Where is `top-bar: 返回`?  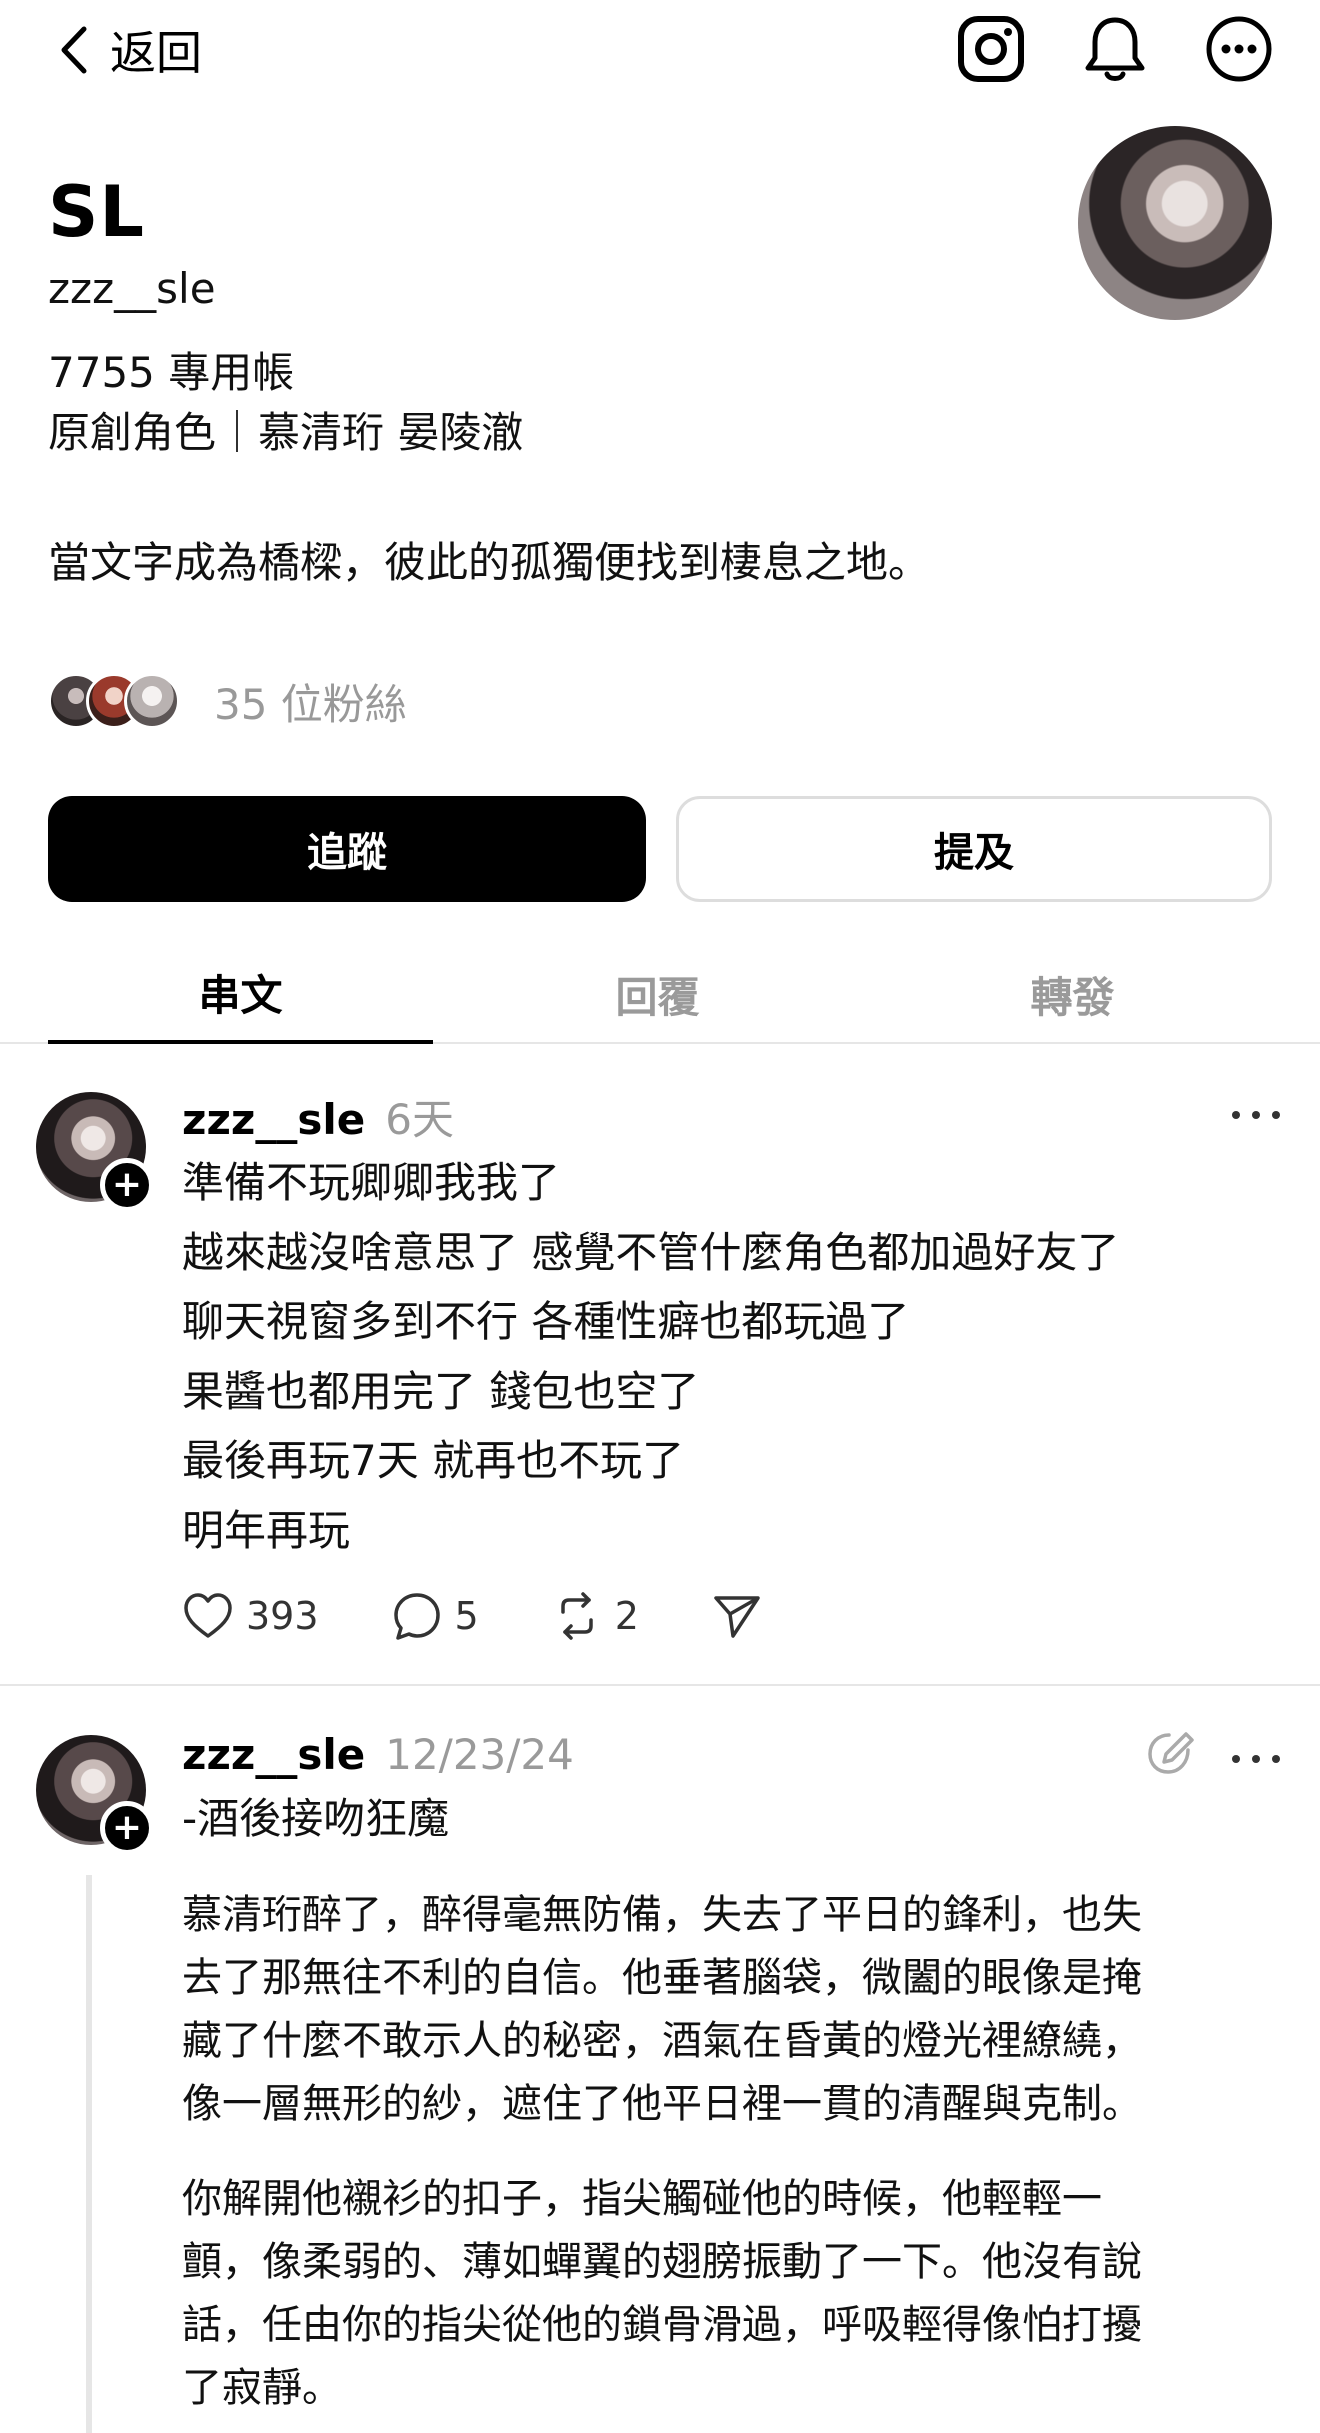
top-bar: 返回 is located at coordinates (660, 50).